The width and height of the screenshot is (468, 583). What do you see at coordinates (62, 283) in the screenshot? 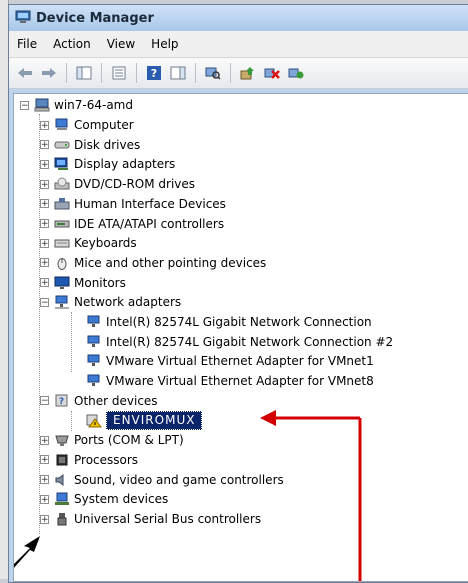
I see `monitor-icon` at bounding box center [62, 283].